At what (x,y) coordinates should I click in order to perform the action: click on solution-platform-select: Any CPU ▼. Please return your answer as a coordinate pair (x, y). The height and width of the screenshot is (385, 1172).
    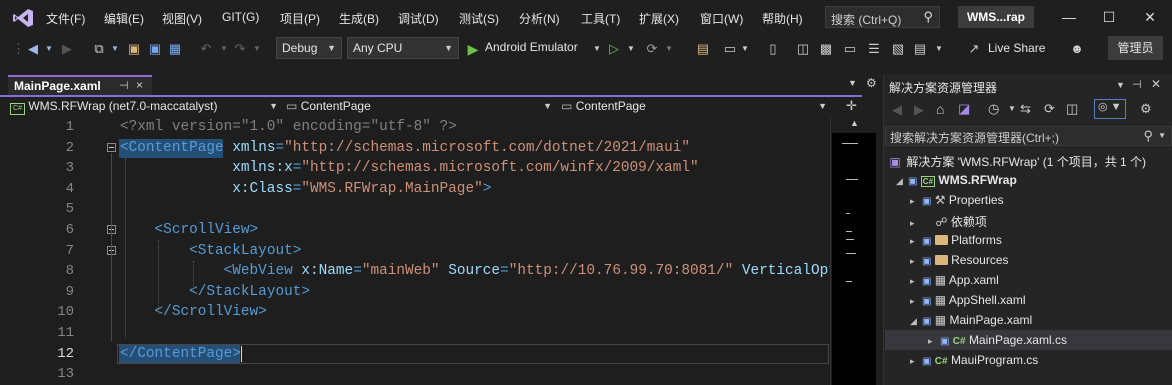
    Looking at the image, I should click on (403, 48).